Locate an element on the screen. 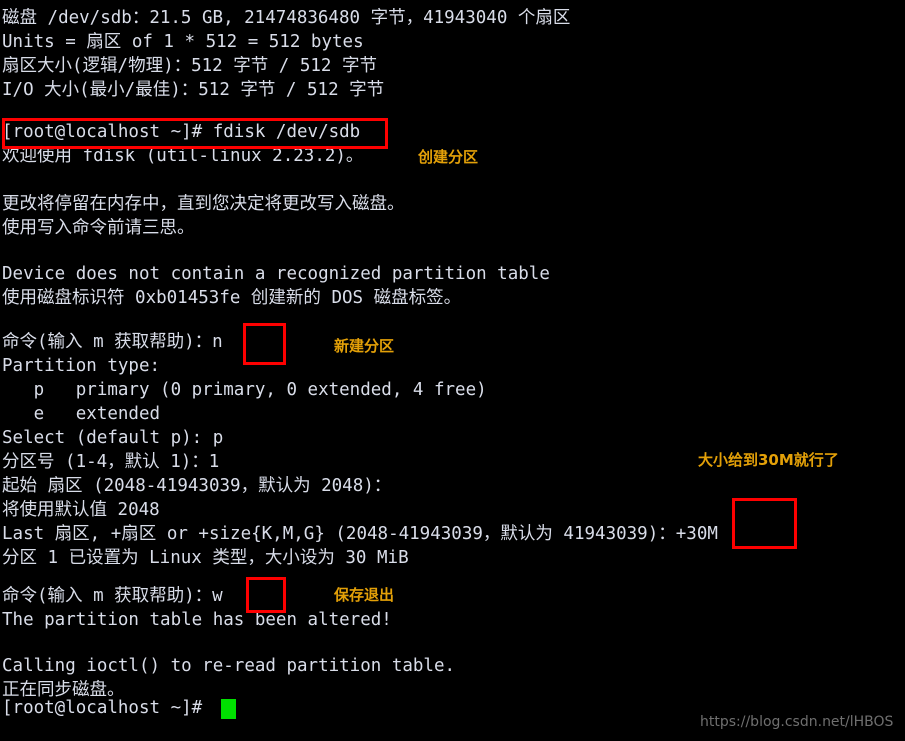 This screenshot has width=905, height=741. highlight-size-plus-30m is located at coordinates (764, 523).